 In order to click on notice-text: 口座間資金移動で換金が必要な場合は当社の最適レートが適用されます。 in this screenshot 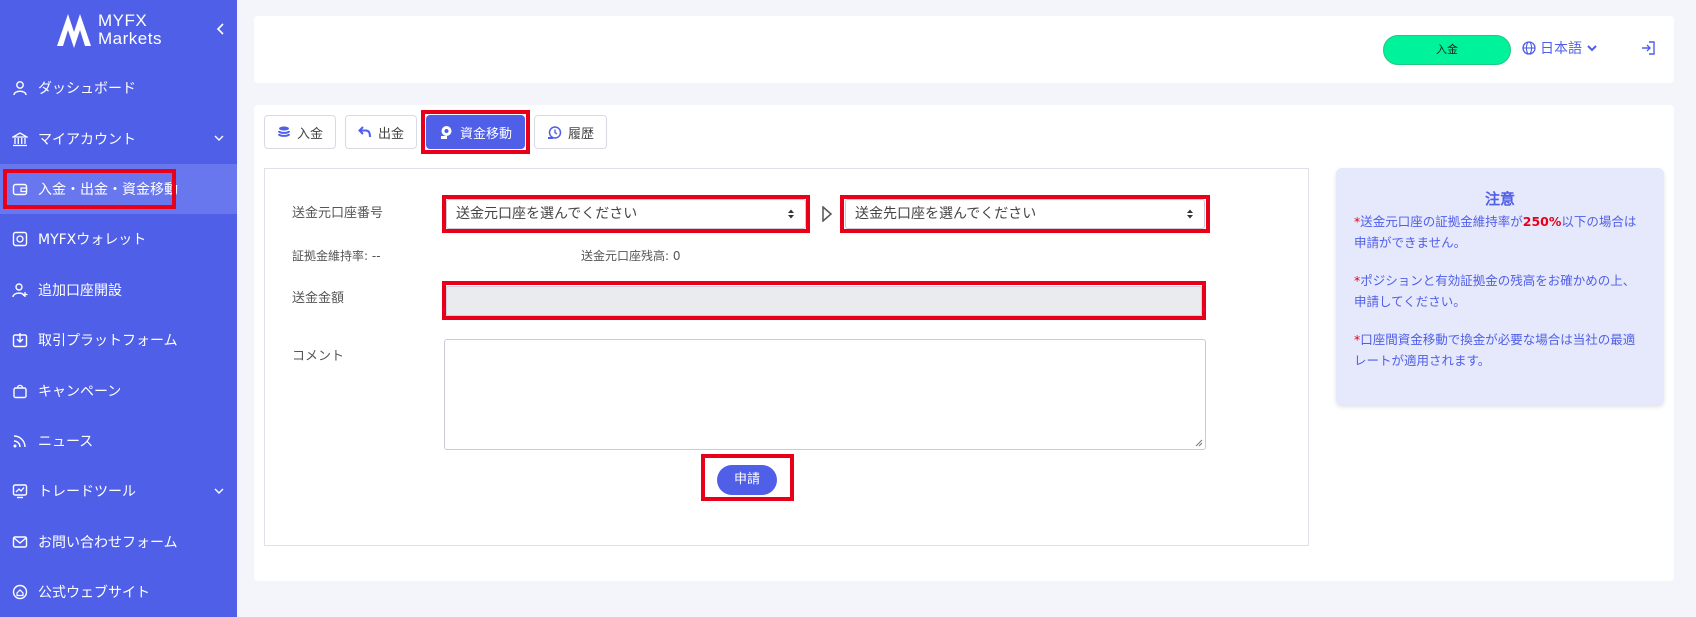, I will do `click(1495, 350)`.